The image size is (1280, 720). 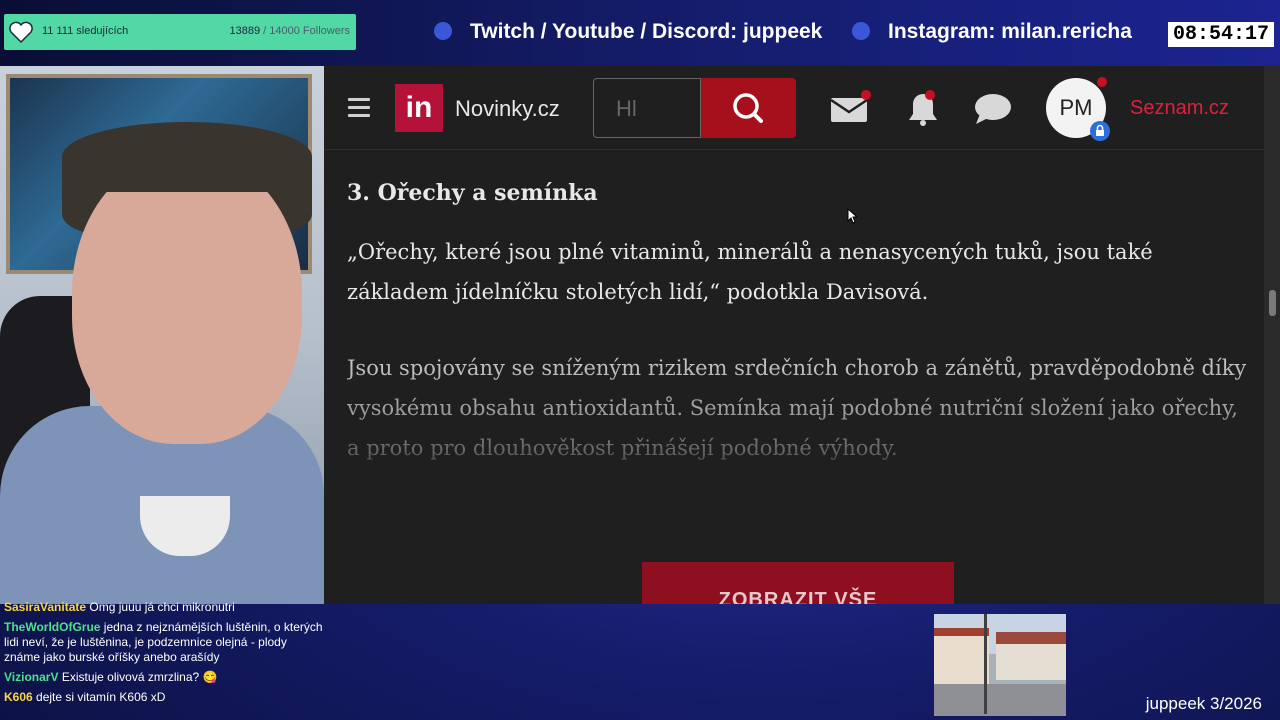 I want to click on chat-bubble-icon, so click(x=992, y=109).